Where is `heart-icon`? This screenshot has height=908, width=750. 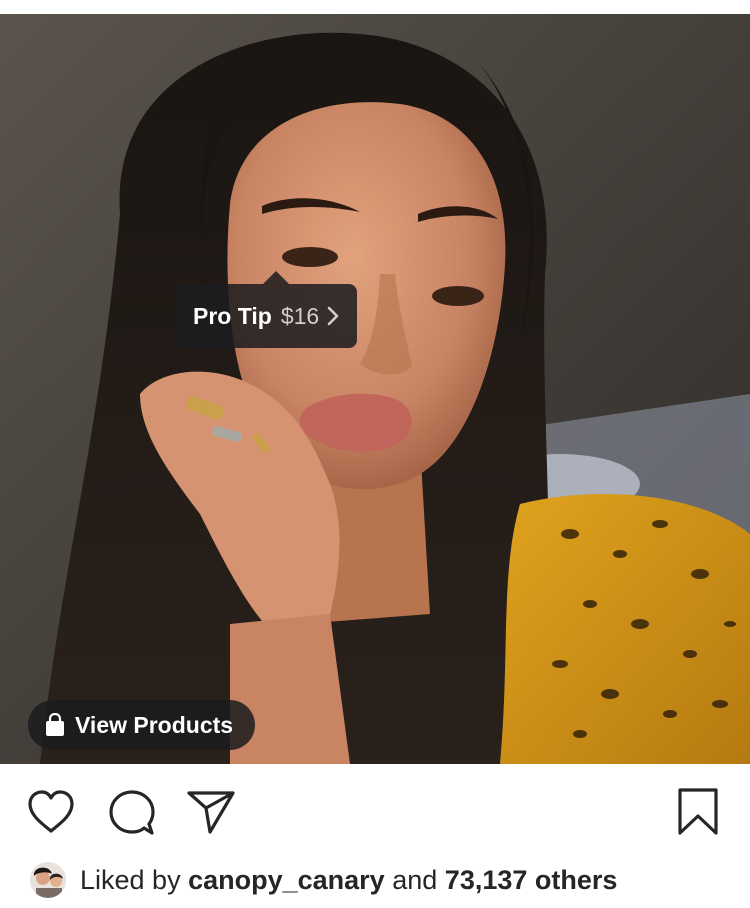
heart-icon is located at coordinates (51, 811).